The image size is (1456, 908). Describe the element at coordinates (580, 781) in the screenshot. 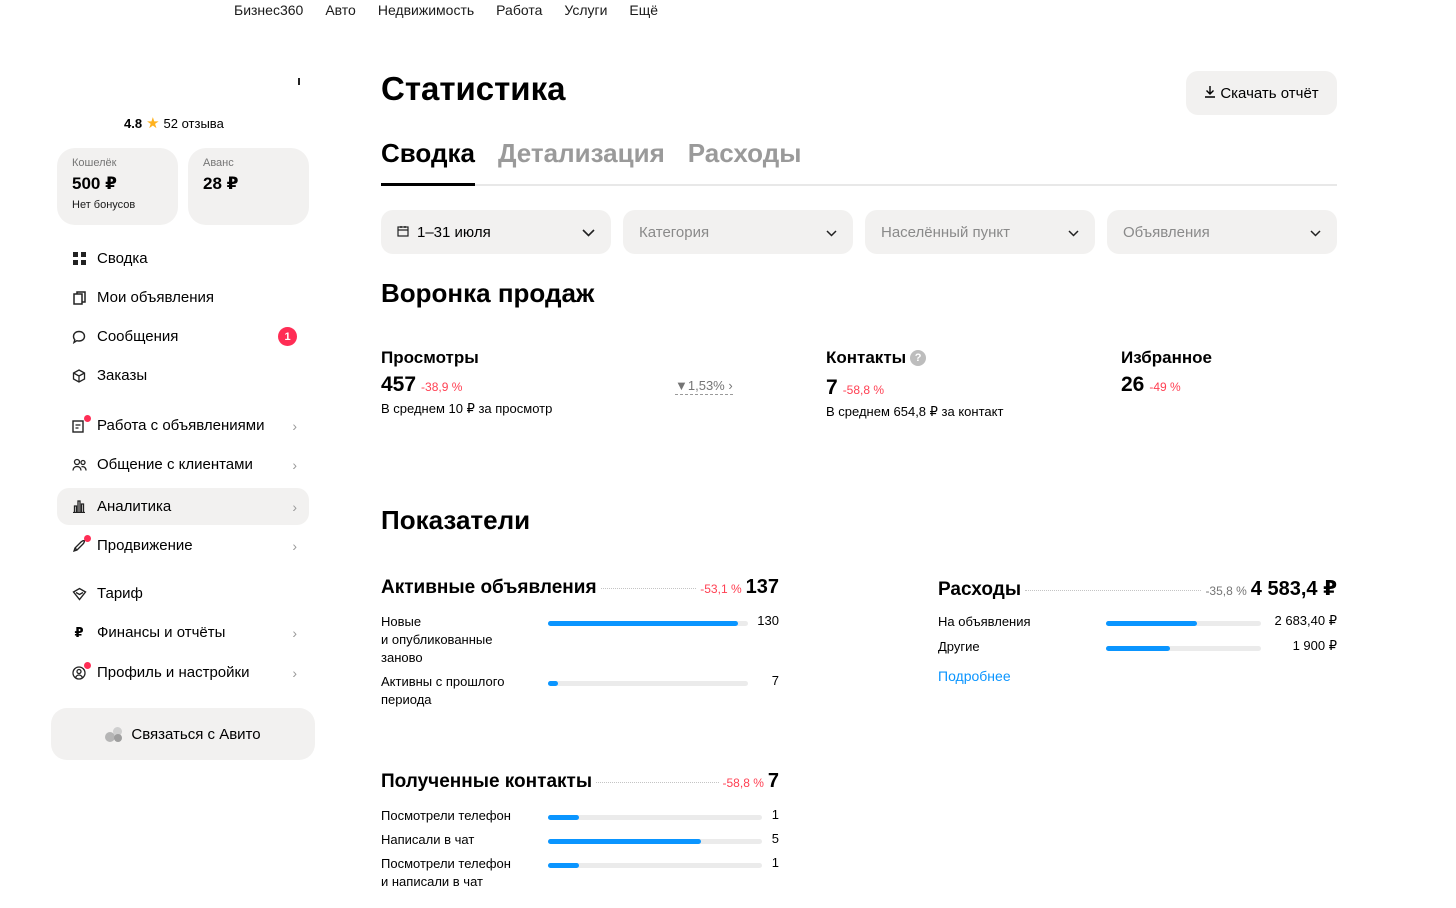

I see `received-contacts-header: Полученные контакты -58,8 % 7` at that location.